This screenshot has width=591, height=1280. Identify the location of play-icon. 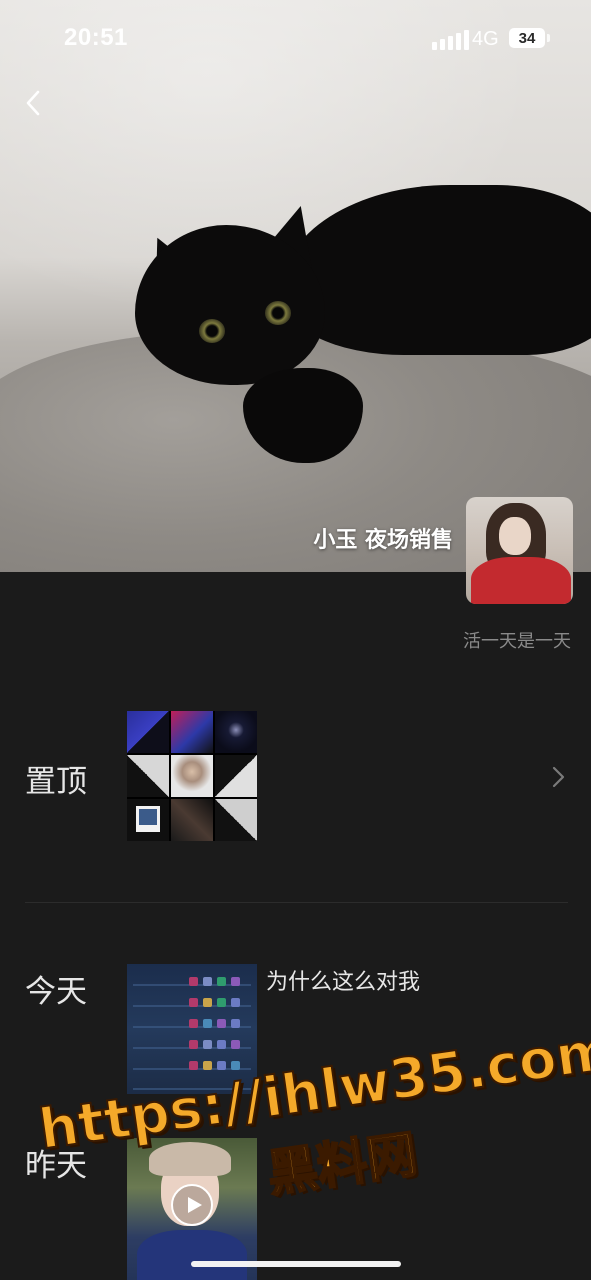
(192, 1205).